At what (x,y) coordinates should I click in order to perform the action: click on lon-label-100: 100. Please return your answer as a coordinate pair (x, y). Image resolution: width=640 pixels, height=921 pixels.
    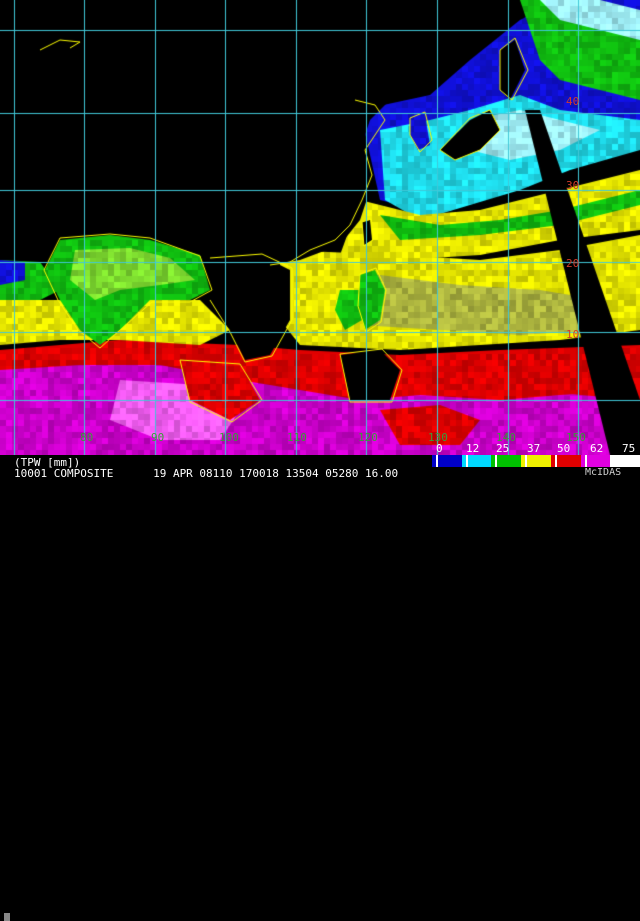
    Looking at the image, I should click on (229, 437).